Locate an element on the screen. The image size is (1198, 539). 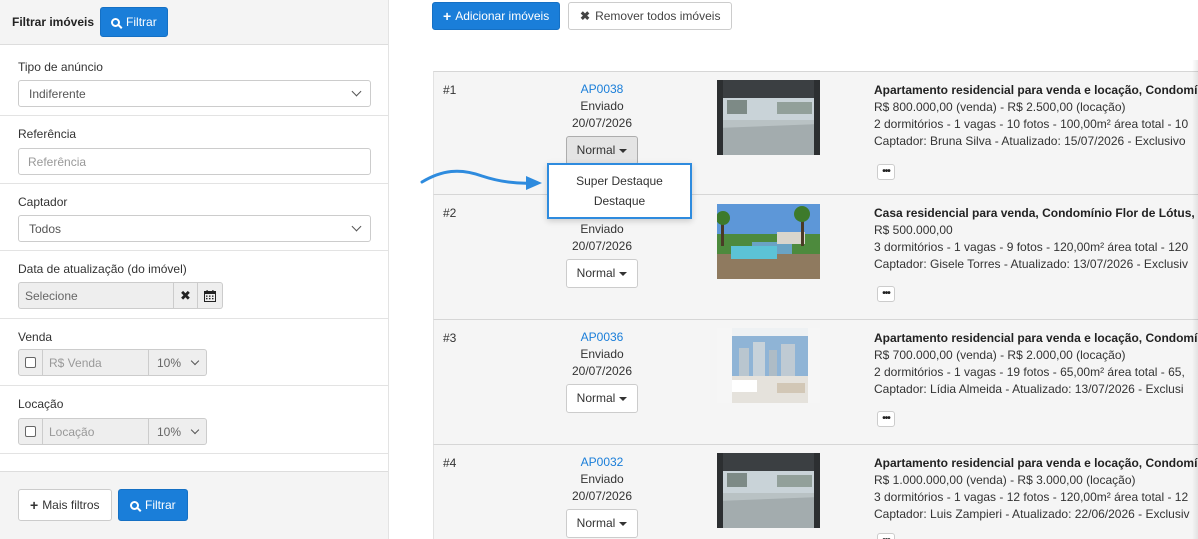
locacao-percent: 10% is located at coordinates (169, 431).